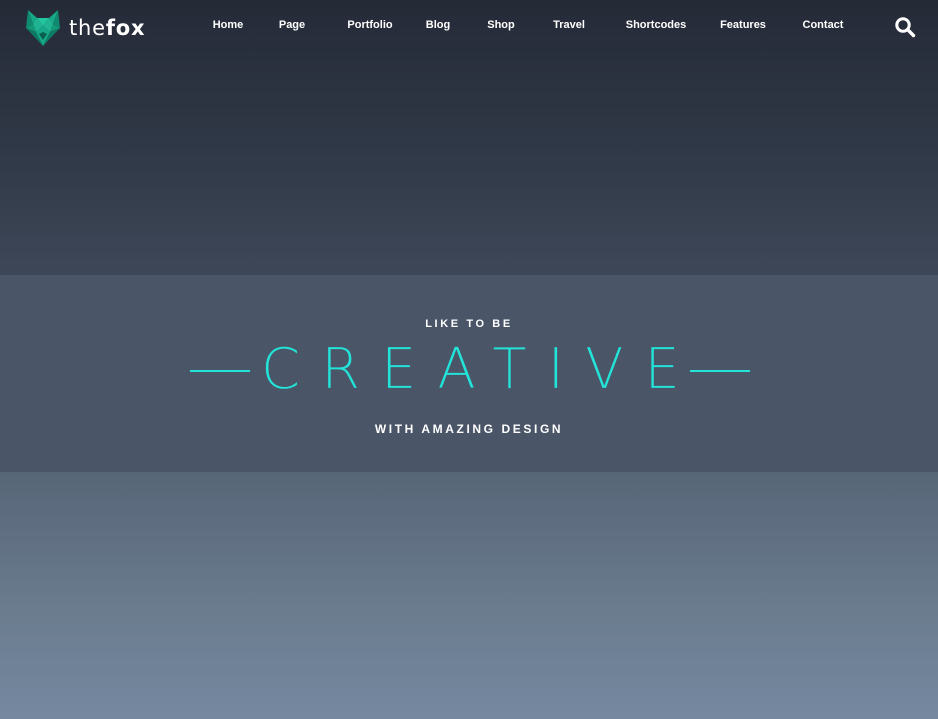  I want to click on hero-headline: CREATIVE, so click(481, 369).